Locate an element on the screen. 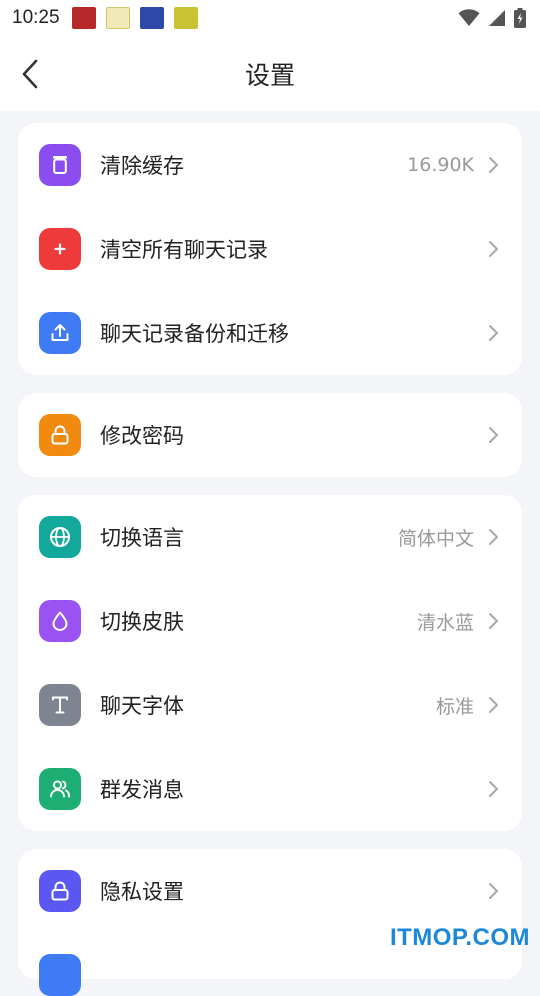  watermark: ITMOP.COM is located at coordinates (460, 938).